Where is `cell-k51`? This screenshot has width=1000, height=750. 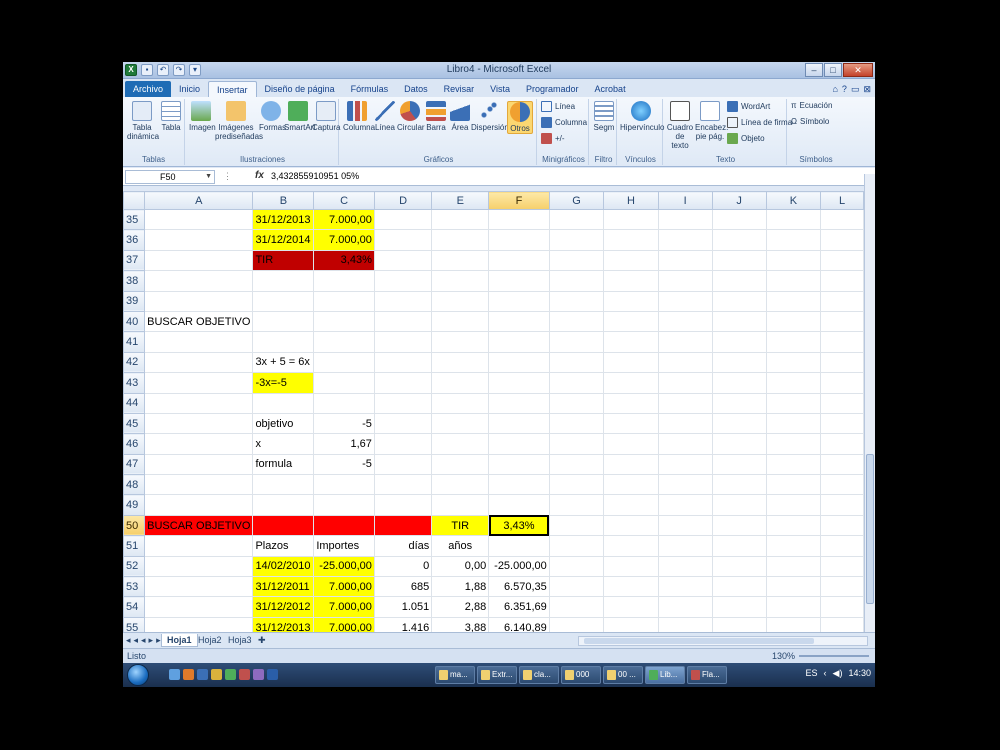 cell-k51 is located at coordinates (793, 546).